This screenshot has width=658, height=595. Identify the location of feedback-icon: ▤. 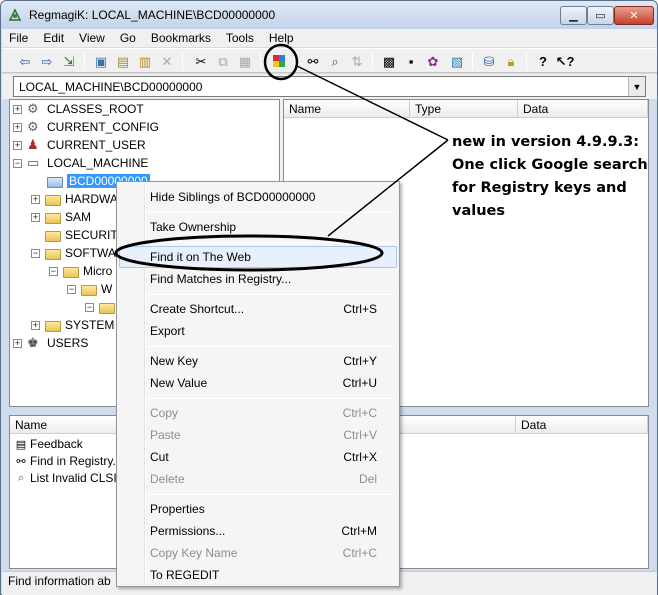
(21, 444).